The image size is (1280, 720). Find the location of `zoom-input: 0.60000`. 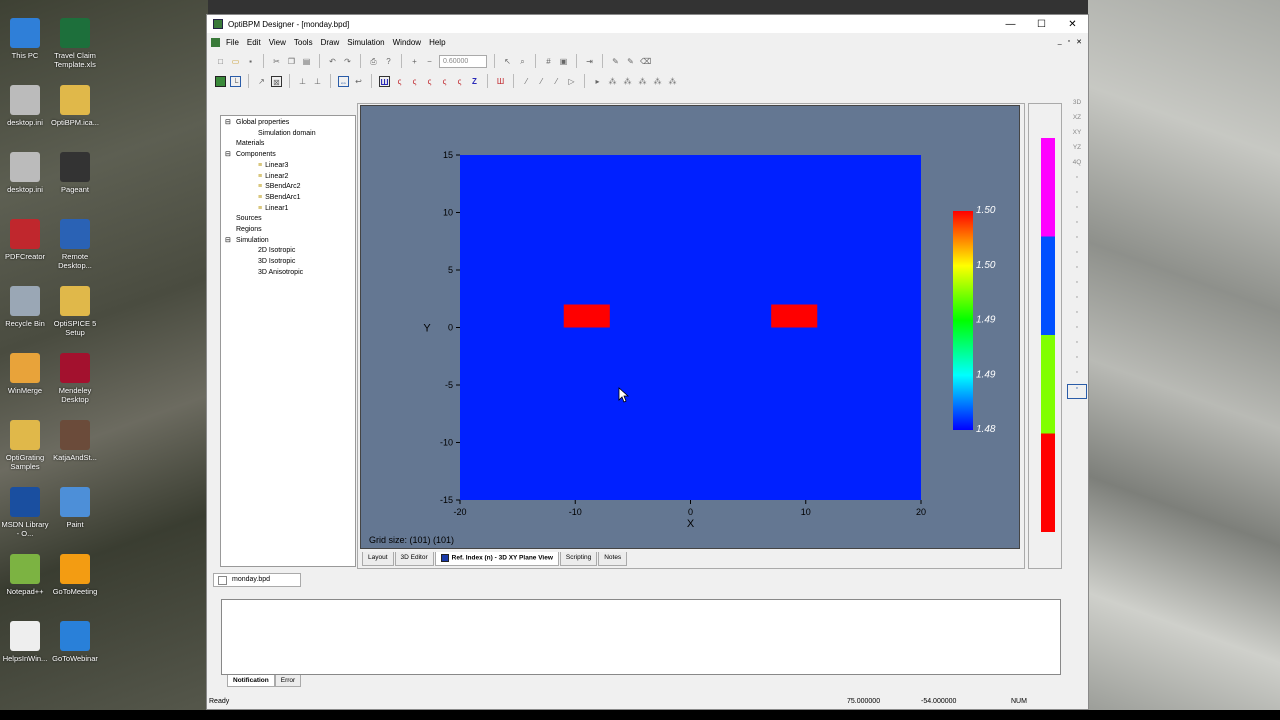

zoom-input: 0.60000 is located at coordinates (463, 61).